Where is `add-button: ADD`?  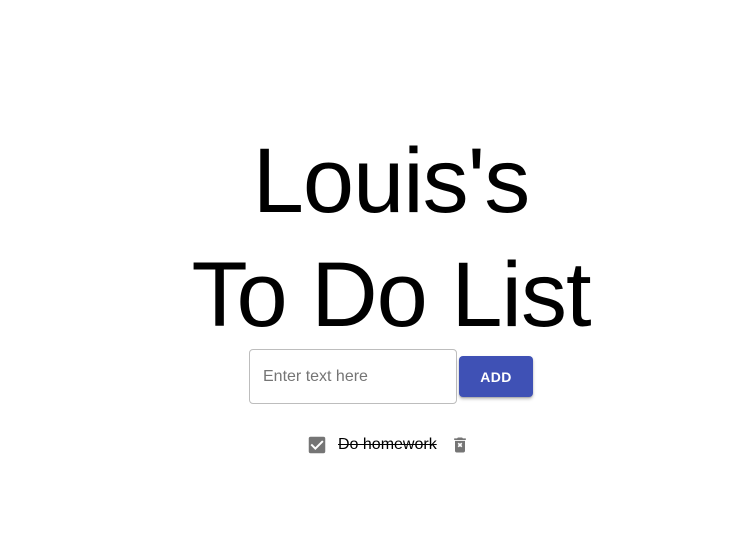
add-button: ADD is located at coordinates (496, 376).